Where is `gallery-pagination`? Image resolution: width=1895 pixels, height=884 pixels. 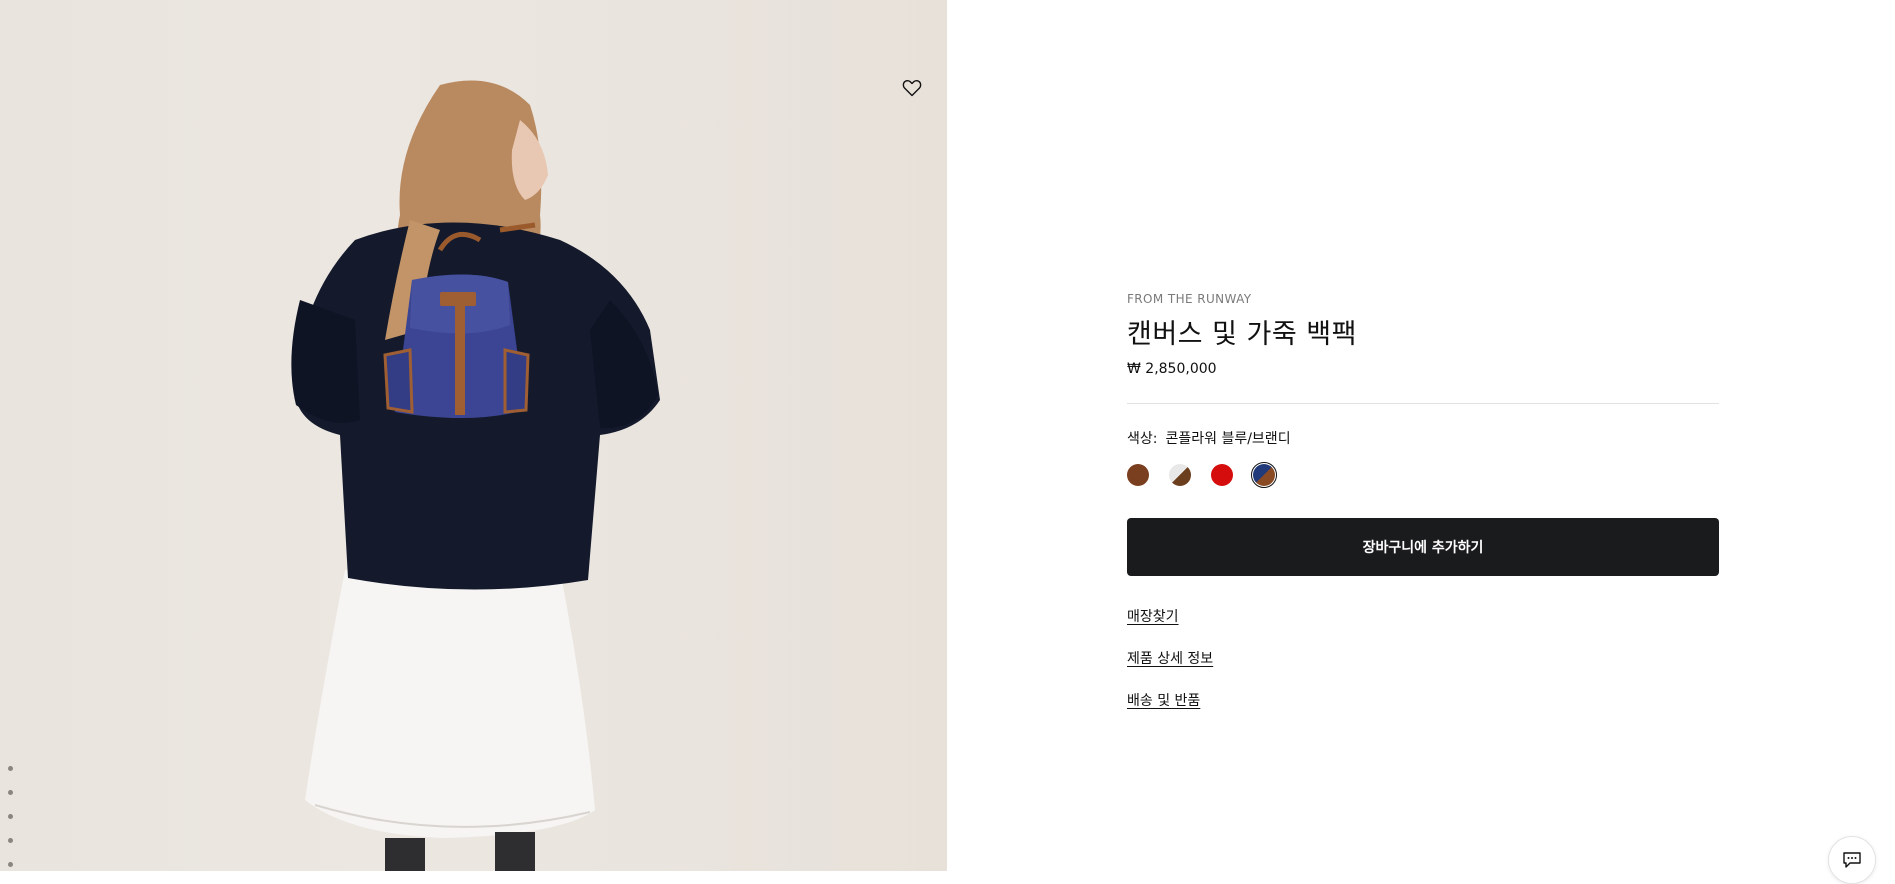 gallery-pagination is located at coordinates (10, 818).